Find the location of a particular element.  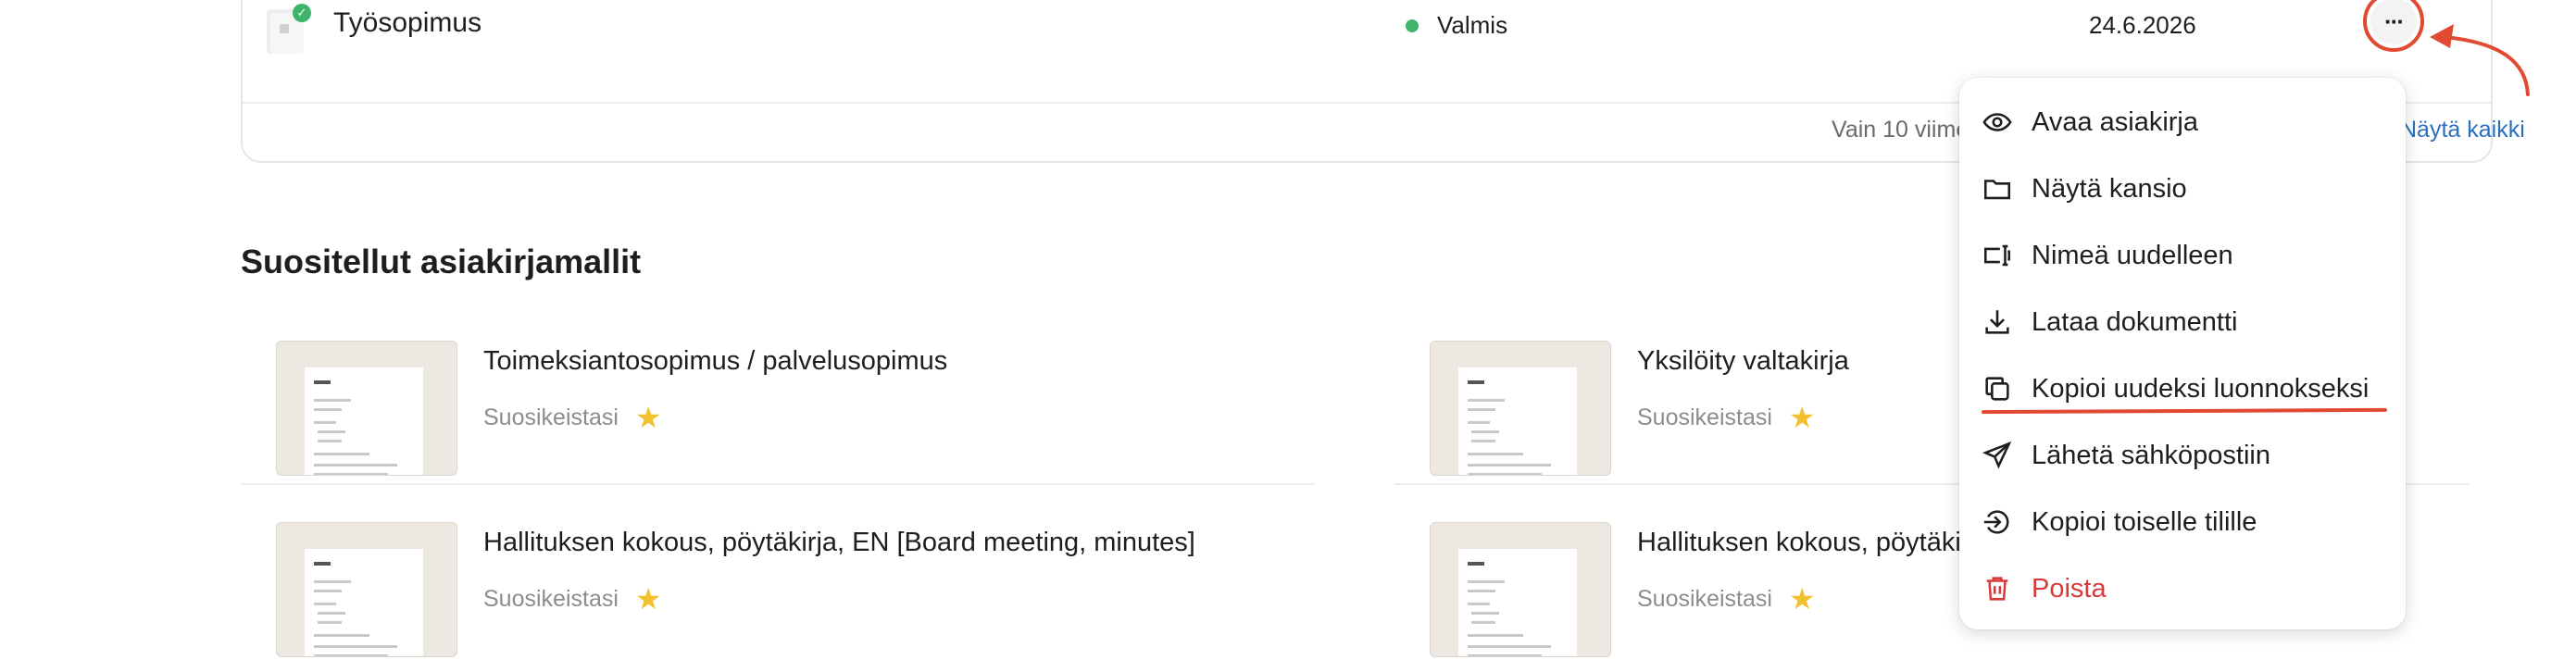

menu-item-show-folder: Näytä kansio is located at coordinates (2183, 189).